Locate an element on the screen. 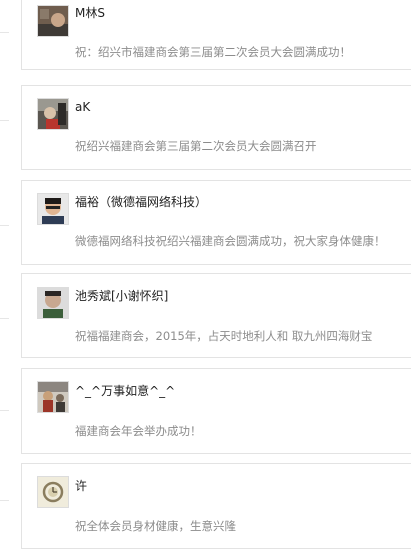 The image size is (411, 559). commenter-name: aK is located at coordinates (82, 107).